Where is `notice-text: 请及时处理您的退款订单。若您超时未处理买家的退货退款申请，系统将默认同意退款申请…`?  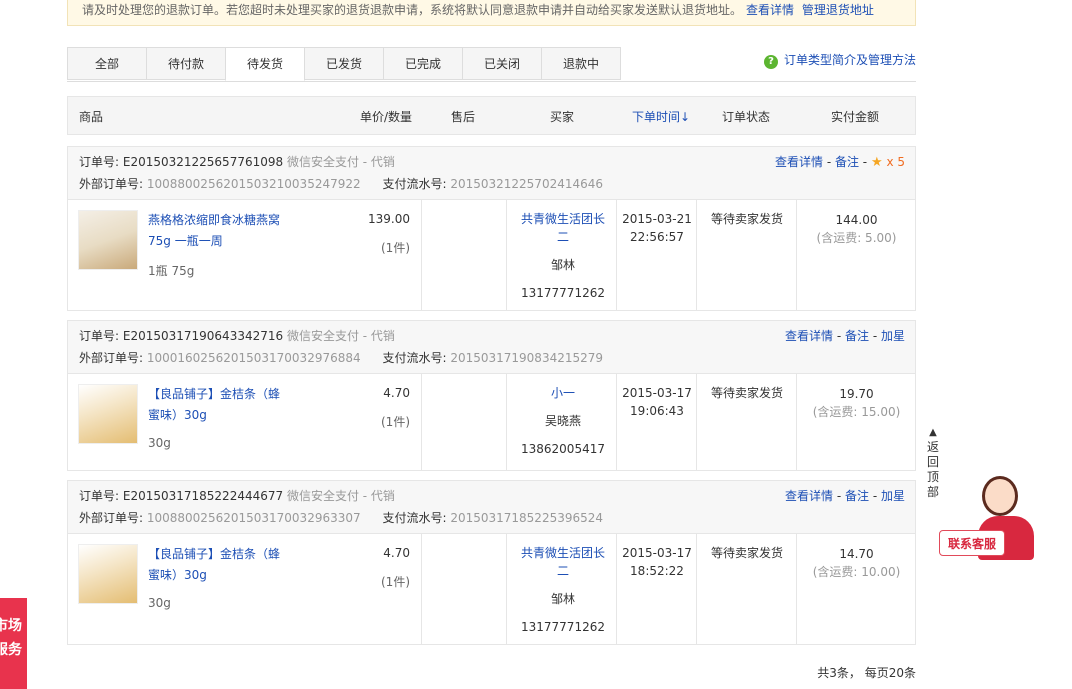 notice-text: 请及时处理您的退款订单。若您超时未处理买家的退货退款申请，系统将默认同意退款申请… is located at coordinates (412, 10).